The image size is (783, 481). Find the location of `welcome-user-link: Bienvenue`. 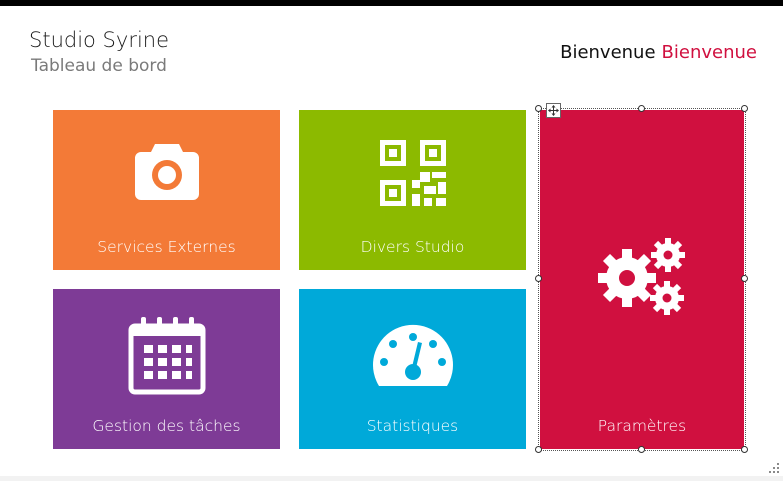

welcome-user-link: Bienvenue is located at coordinates (709, 52).